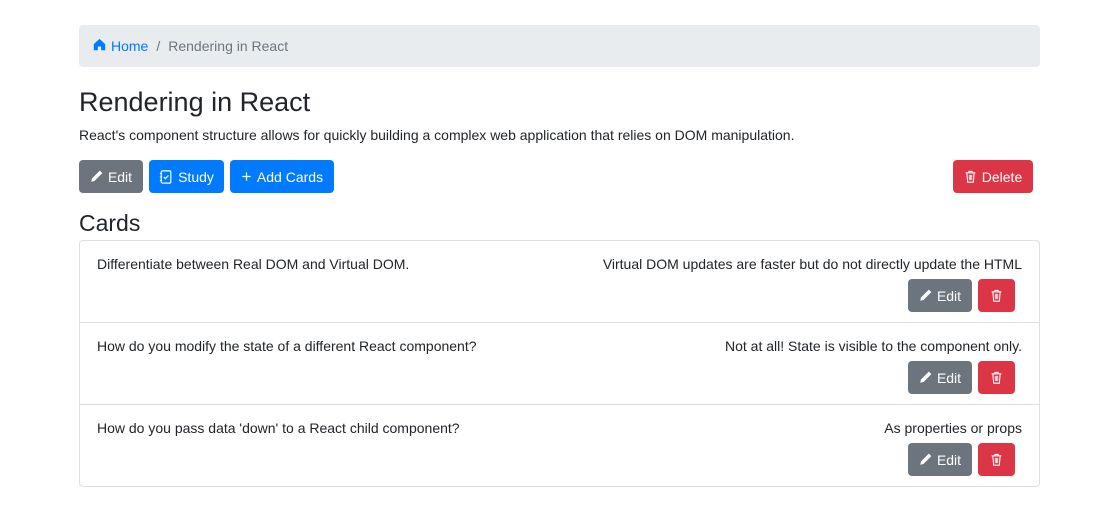  What do you see at coordinates (195, 102) in the screenshot?
I see `page-title: Rendering in React` at bounding box center [195, 102].